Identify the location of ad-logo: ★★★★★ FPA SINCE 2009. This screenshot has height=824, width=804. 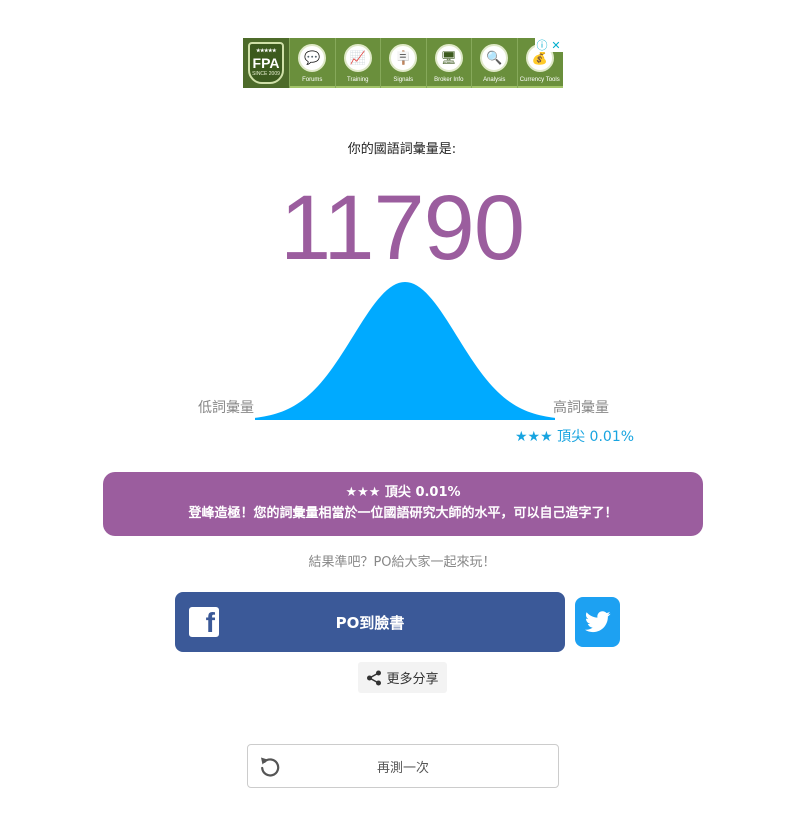
(266, 63).